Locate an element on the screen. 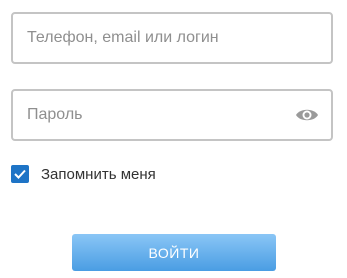  remember-me-checkbox: Запомнить меня is located at coordinates (83, 174).